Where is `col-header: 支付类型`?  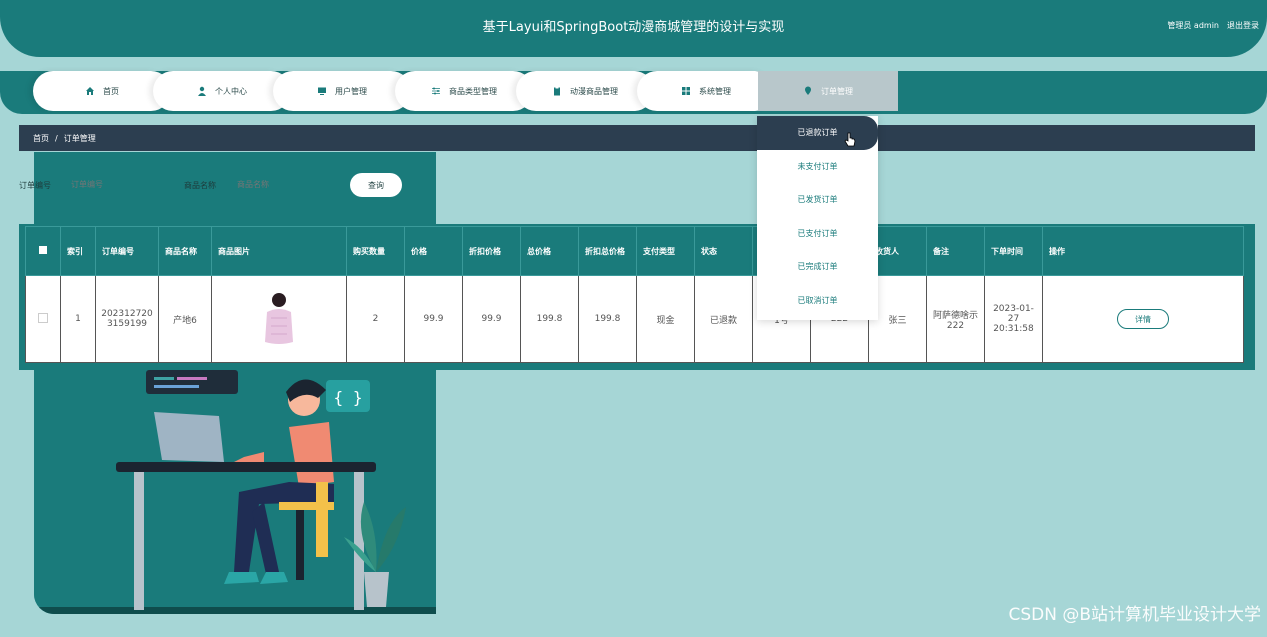 col-header: 支付类型 is located at coordinates (665, 251).